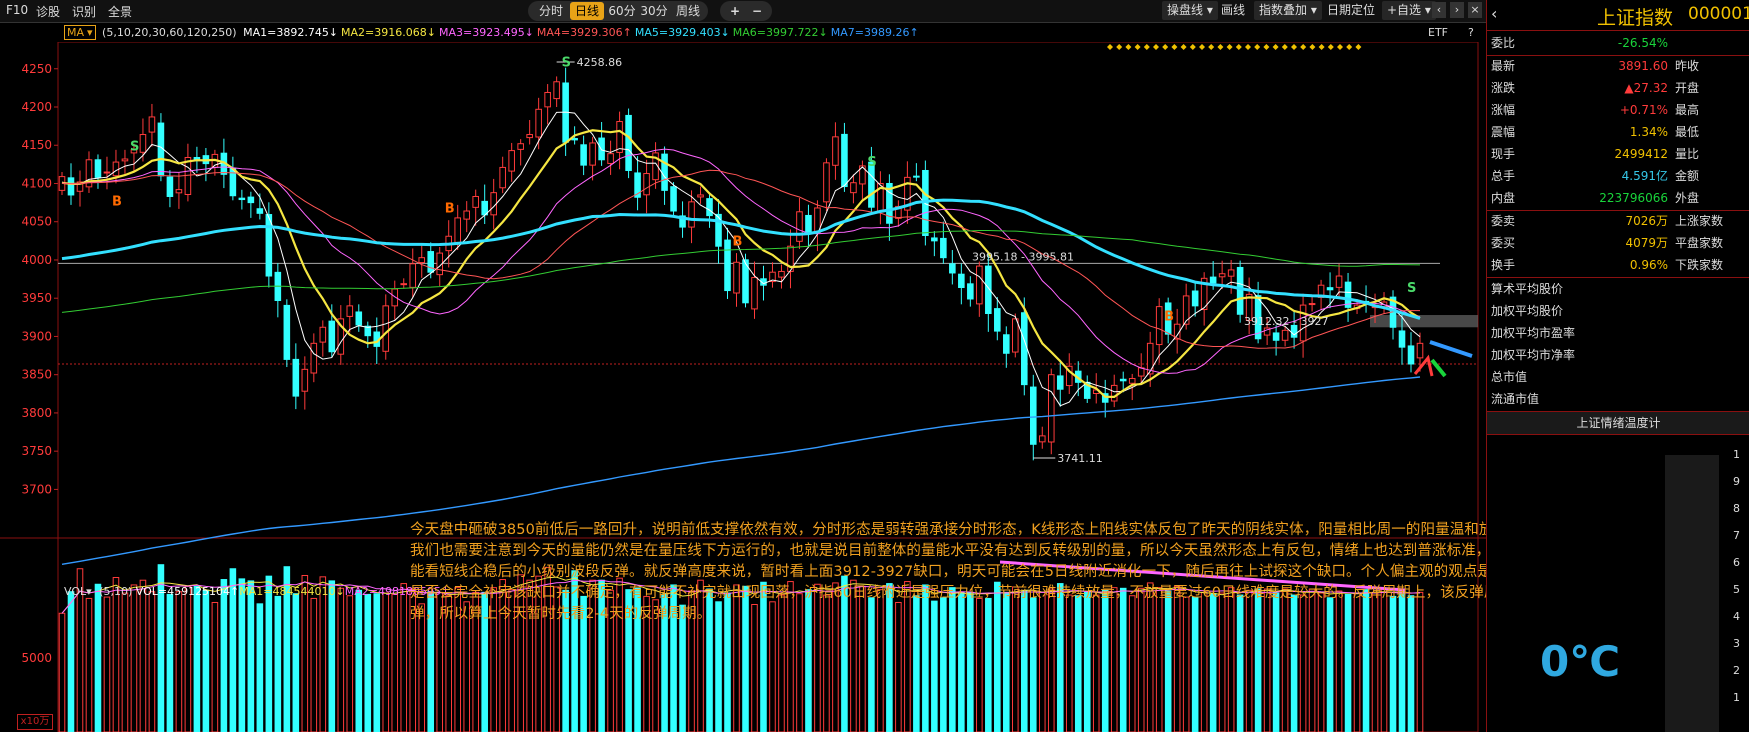  Describe the element at coordinates (1633, 198) in the screenshot. I see `quote-value: 223796066` at that location.